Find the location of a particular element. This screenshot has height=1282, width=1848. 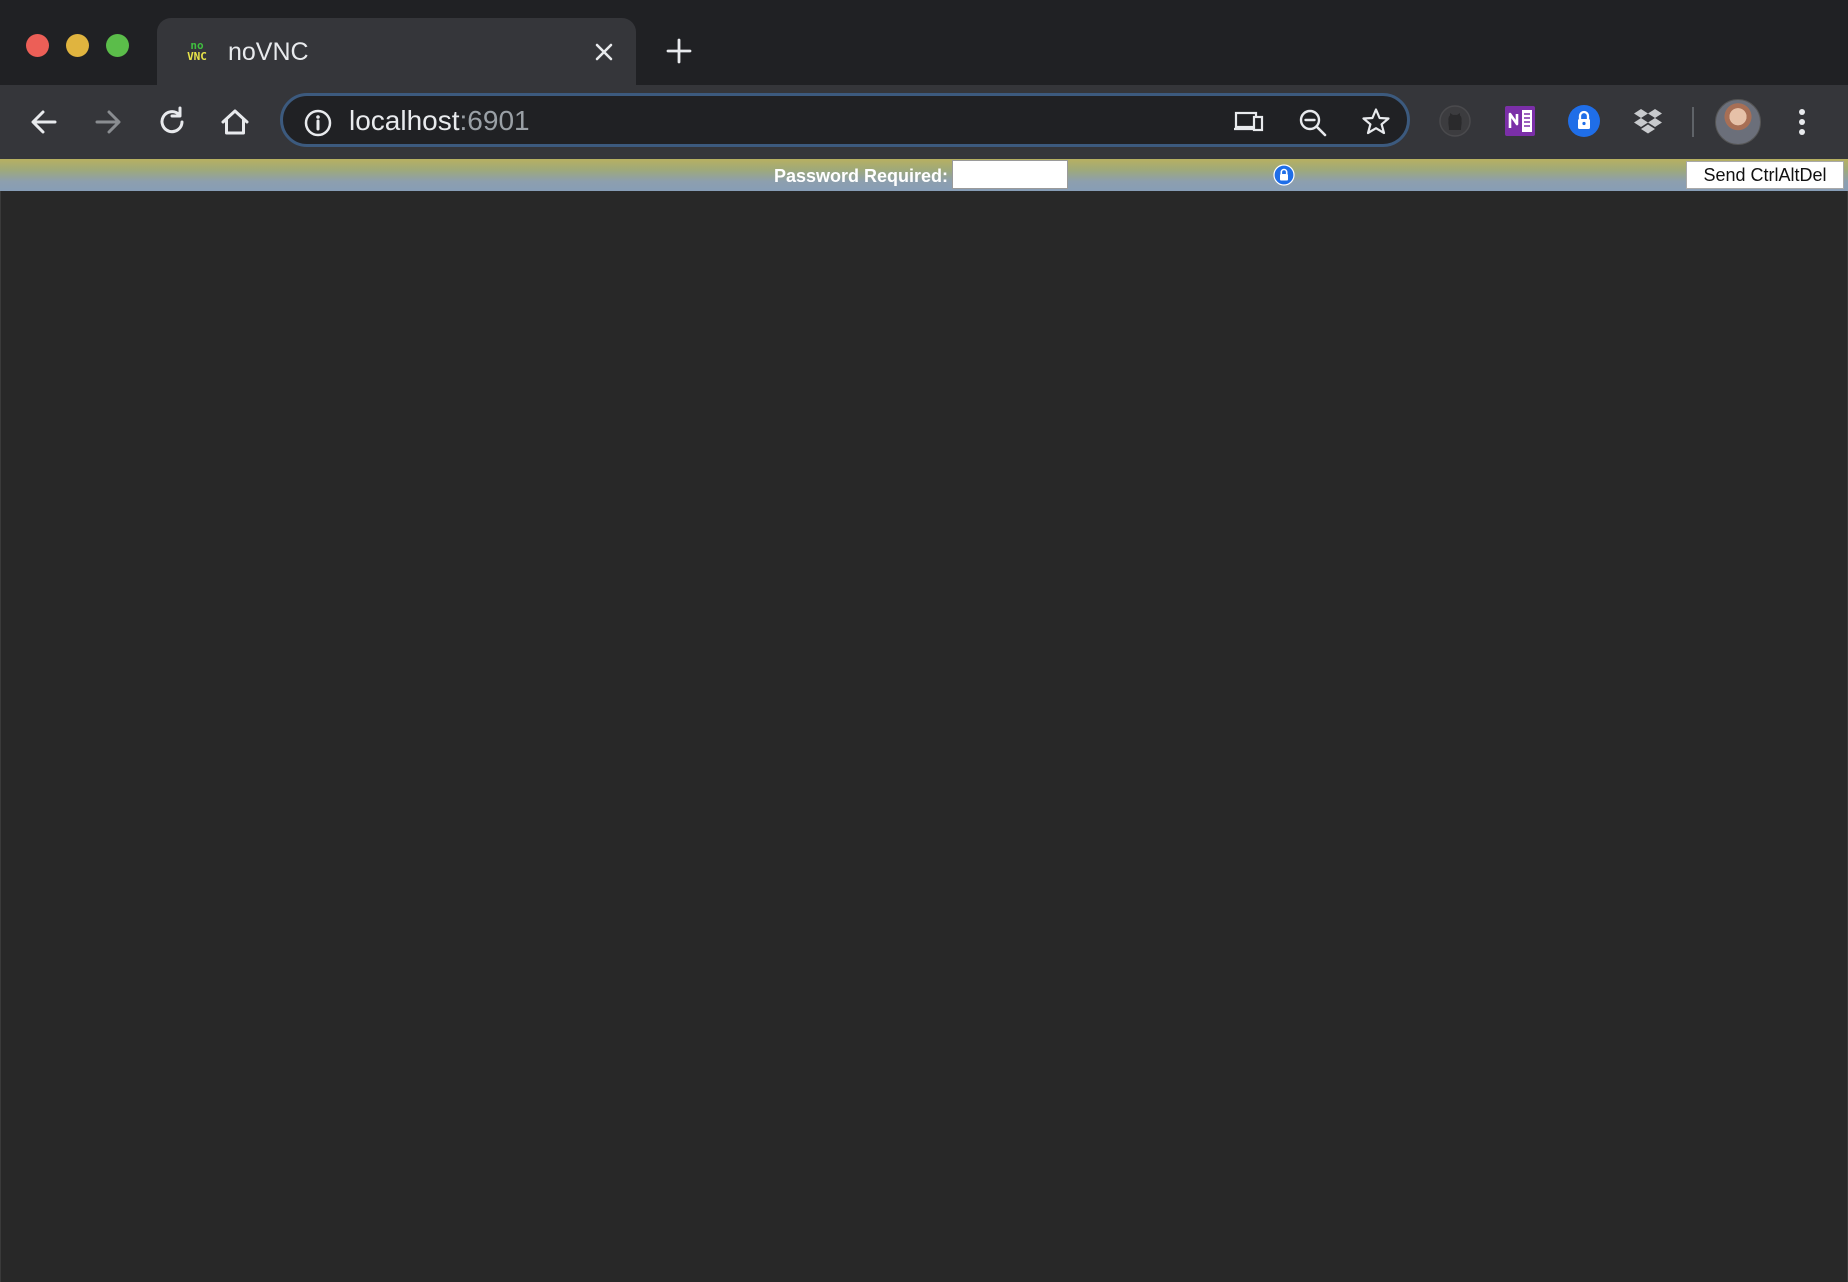

arrow-right-icon is located at coordinates (108, 122).